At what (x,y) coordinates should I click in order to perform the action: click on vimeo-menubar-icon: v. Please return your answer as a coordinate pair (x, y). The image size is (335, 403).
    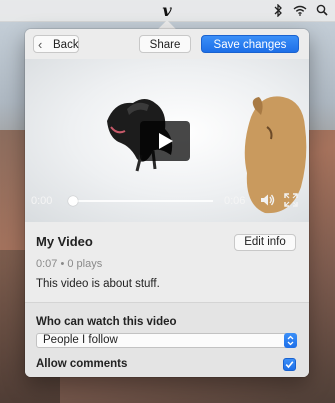
    Looking at the image, I should click on (167, 10).